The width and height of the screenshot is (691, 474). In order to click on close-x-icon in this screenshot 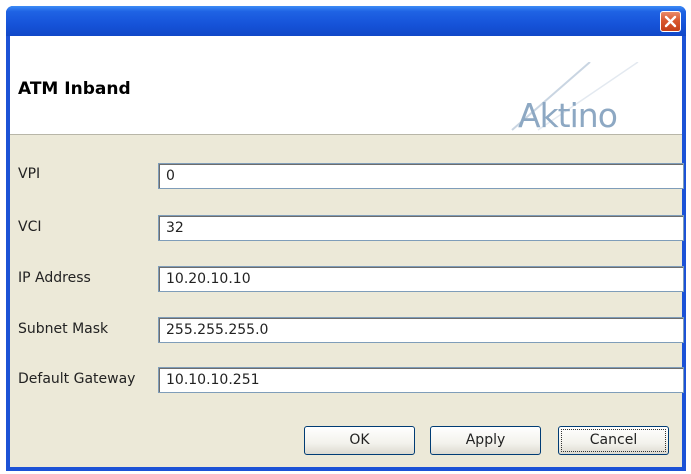, I will do `click(670, 21)`.